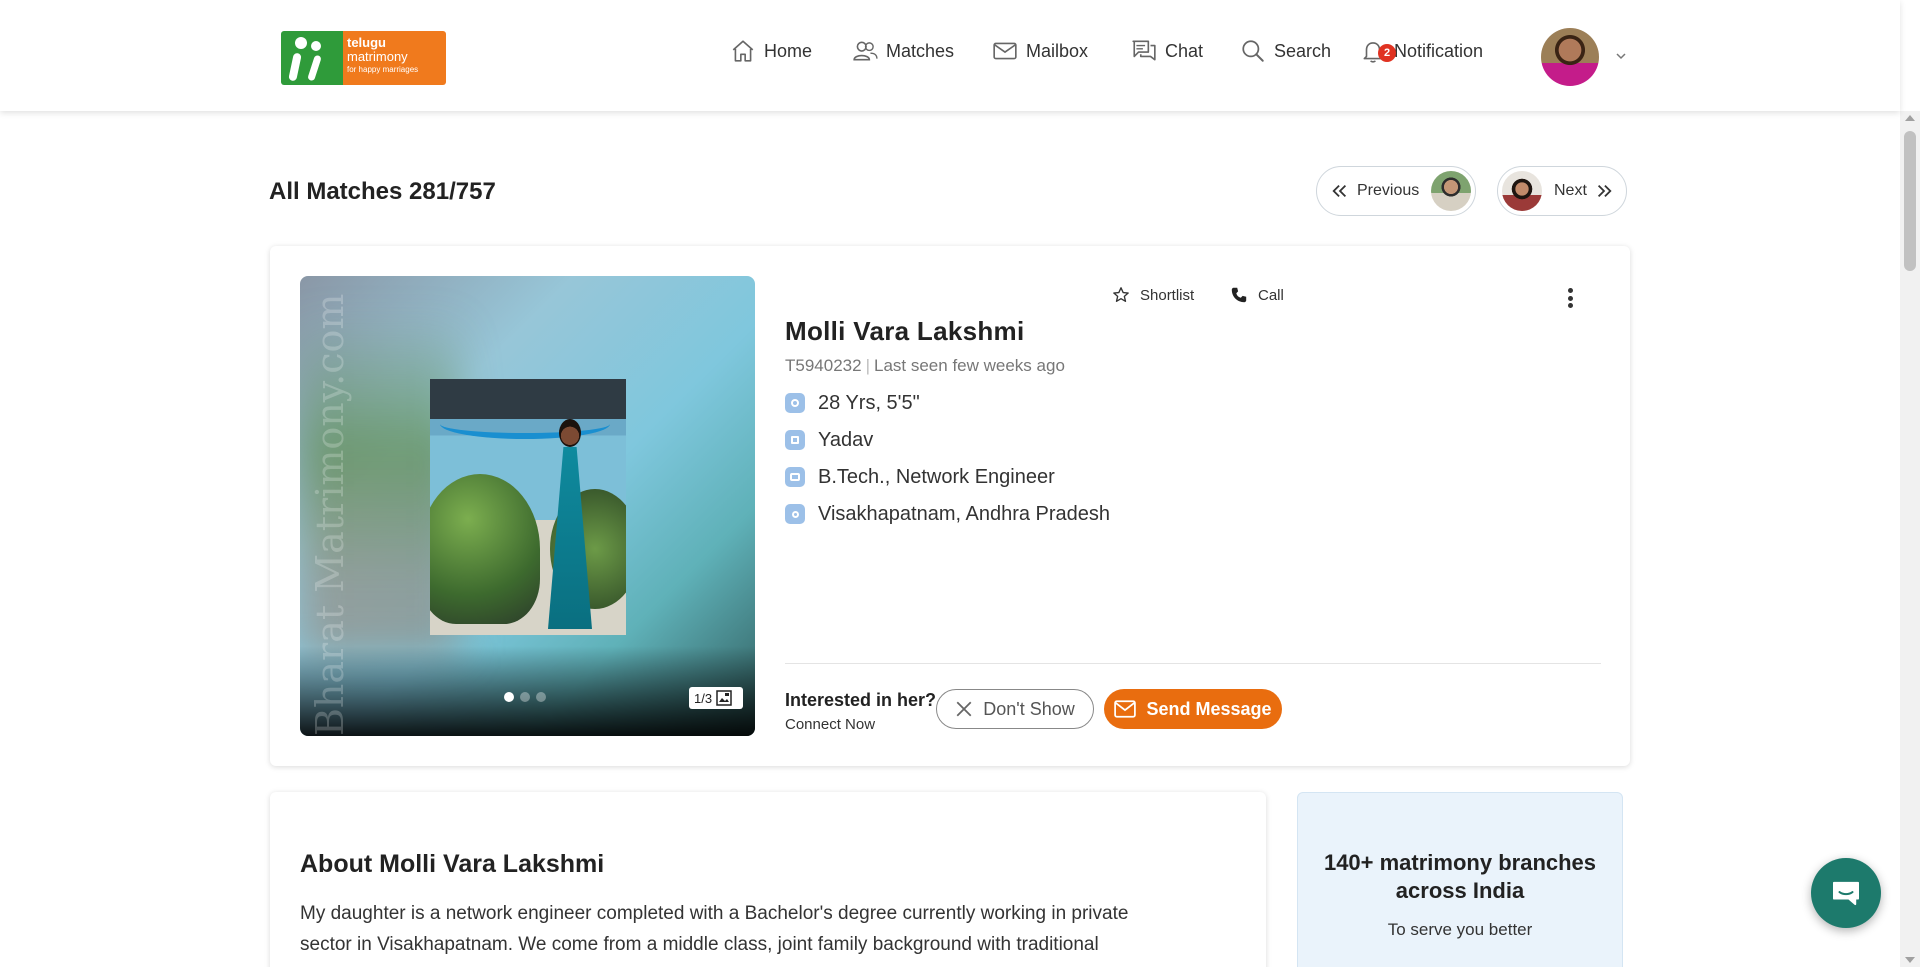 This screenshot has height=967, width=1920. I want to click on page-title: All Matches 281/757, so click(382, 191).